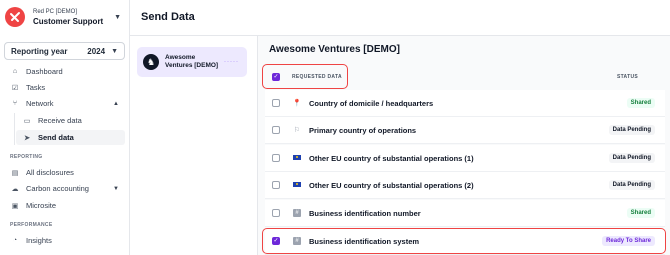 The image size is (670, 255). What do you see at coordinates (15, 103) in the screenshot?
I see `network-icon: ⑂` at bounding box center [15, 103].